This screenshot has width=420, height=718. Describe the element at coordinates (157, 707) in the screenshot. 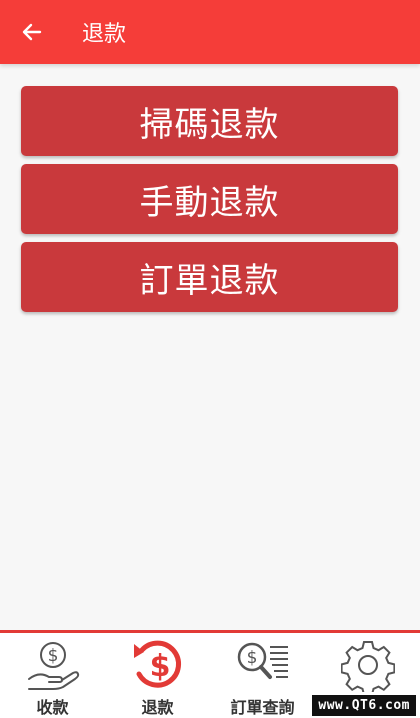

I see `nav-label-refund: 退款` at that location.